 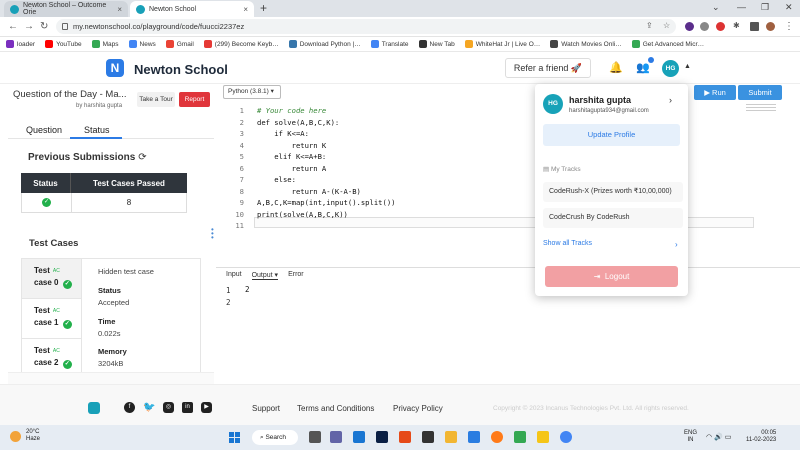 What do you see at coordinates (142, 44) in the screenshot?
I see `bookmark-item: News` at bounding box center [142, 44].